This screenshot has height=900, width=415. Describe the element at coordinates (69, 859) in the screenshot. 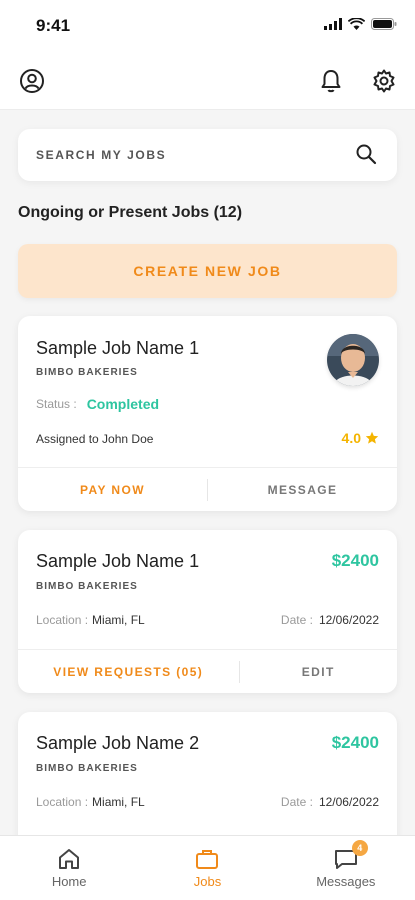

I see `home-icon` at that location.